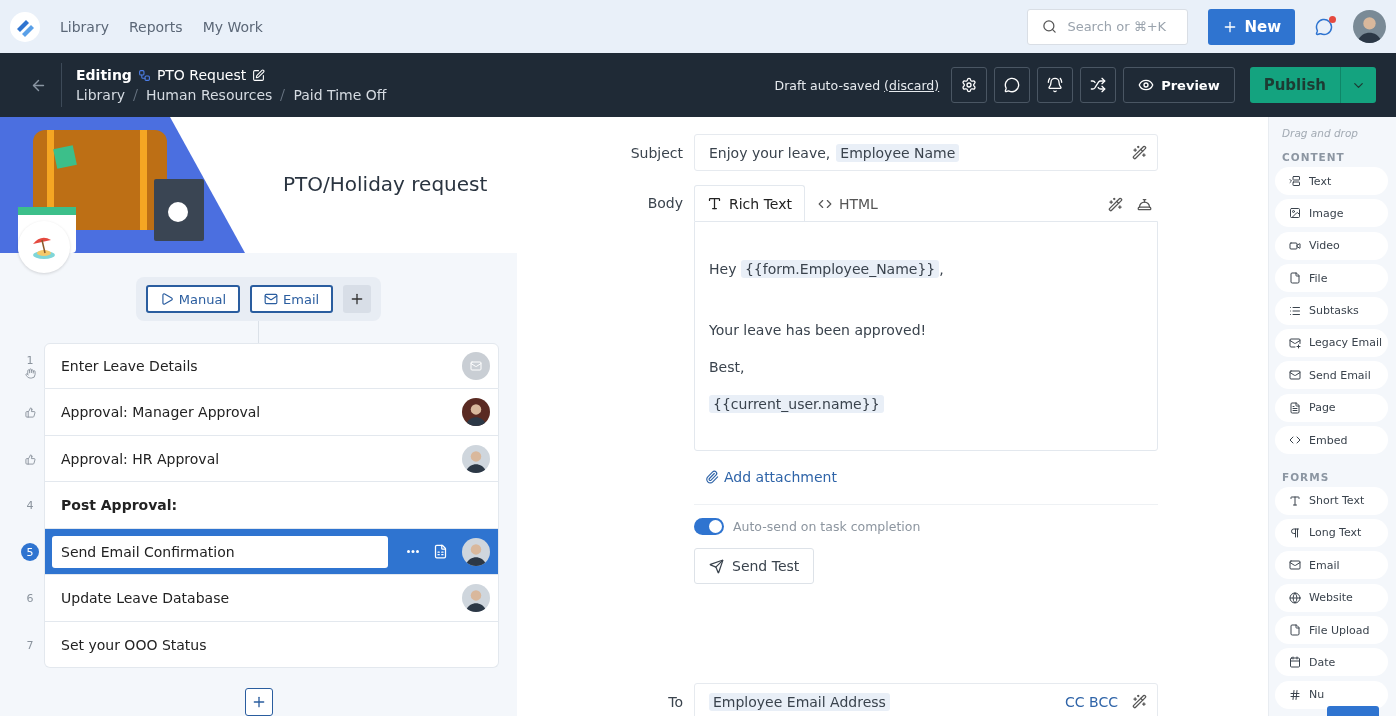 Image resolution: width=1396 pixels, height=716 pixels. Describe the element at coordinates (232, 26) in the screenshot. I see `nav-link: My Work` at that location.